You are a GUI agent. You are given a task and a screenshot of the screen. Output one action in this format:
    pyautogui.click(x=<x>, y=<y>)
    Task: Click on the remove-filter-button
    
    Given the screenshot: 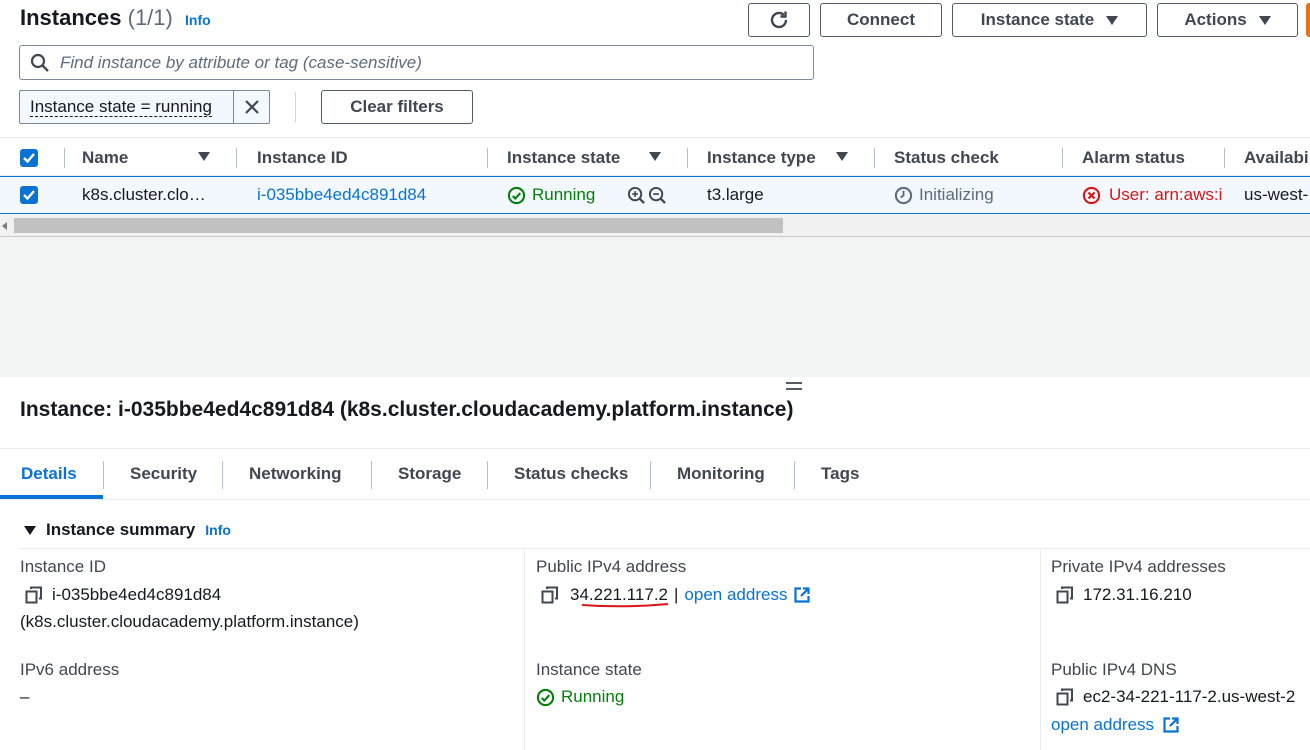 What is the action you would take?
    pyautogui.click(x=251, y=107)
    